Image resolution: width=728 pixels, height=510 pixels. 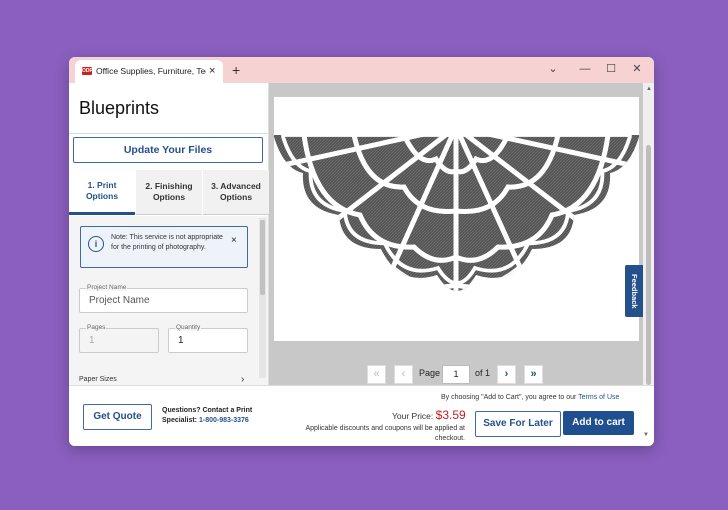 I want to click on tab-advanced-options: 3. Advanced Options, so click(x=236, y=192).